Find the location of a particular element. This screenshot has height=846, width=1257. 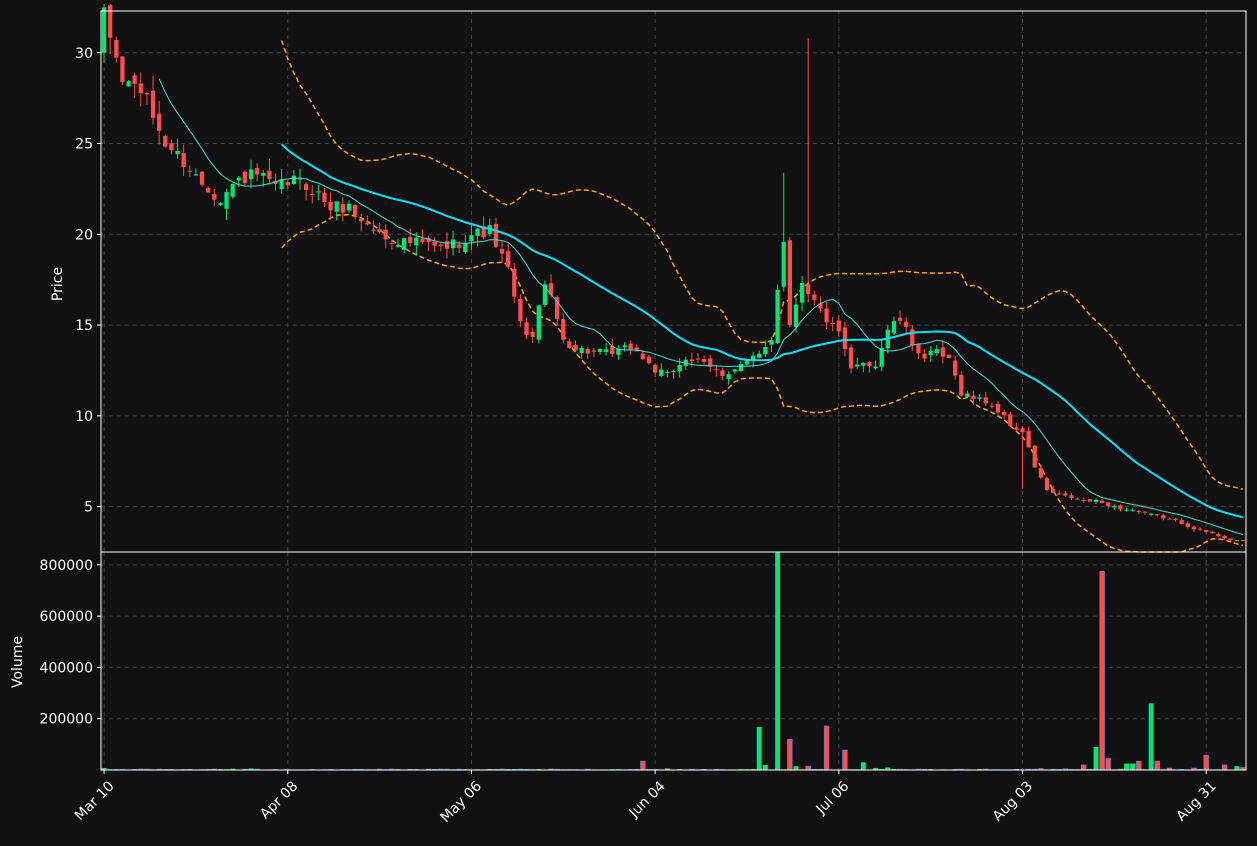

volume-tick-label: 200000 is located at coordinates (66, 720).